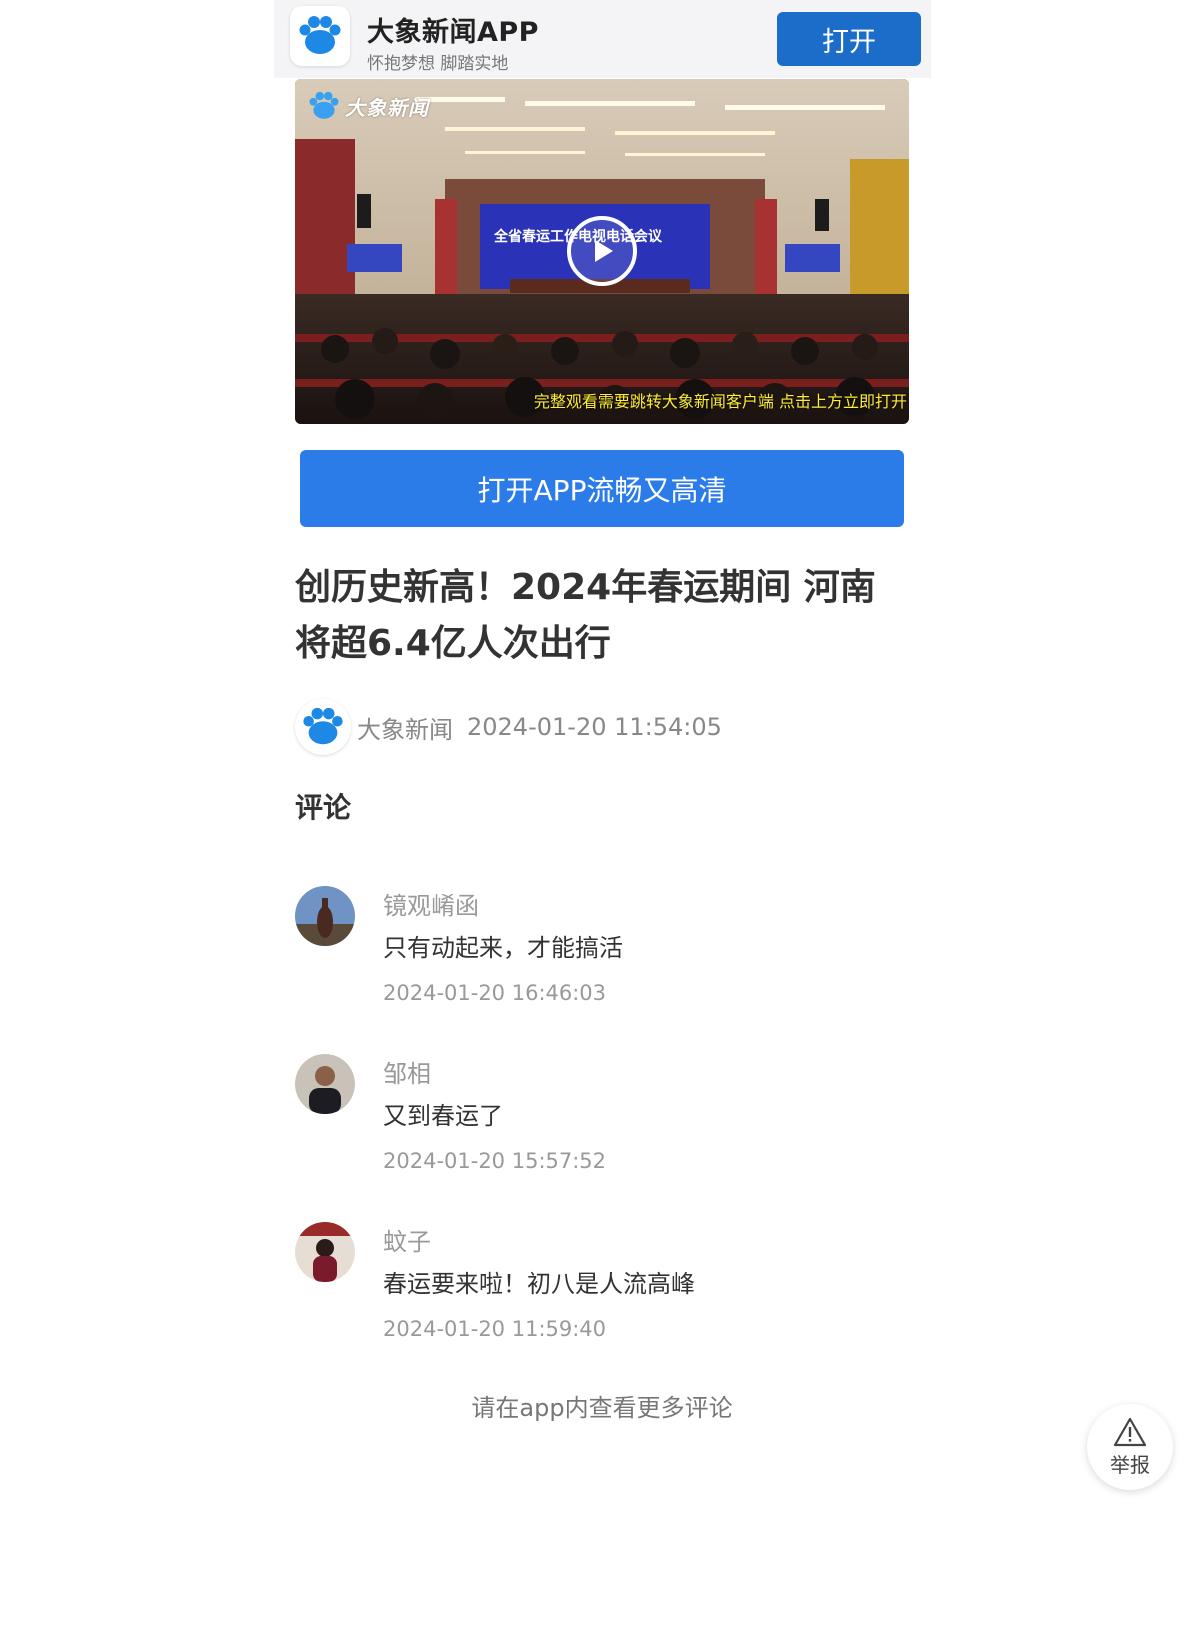 The width and height of the screenshot is (1200, 1645). Describe the element at coordinates (407, 1242) in the screenshot. I see `comment-author: 蚊子` at that location.